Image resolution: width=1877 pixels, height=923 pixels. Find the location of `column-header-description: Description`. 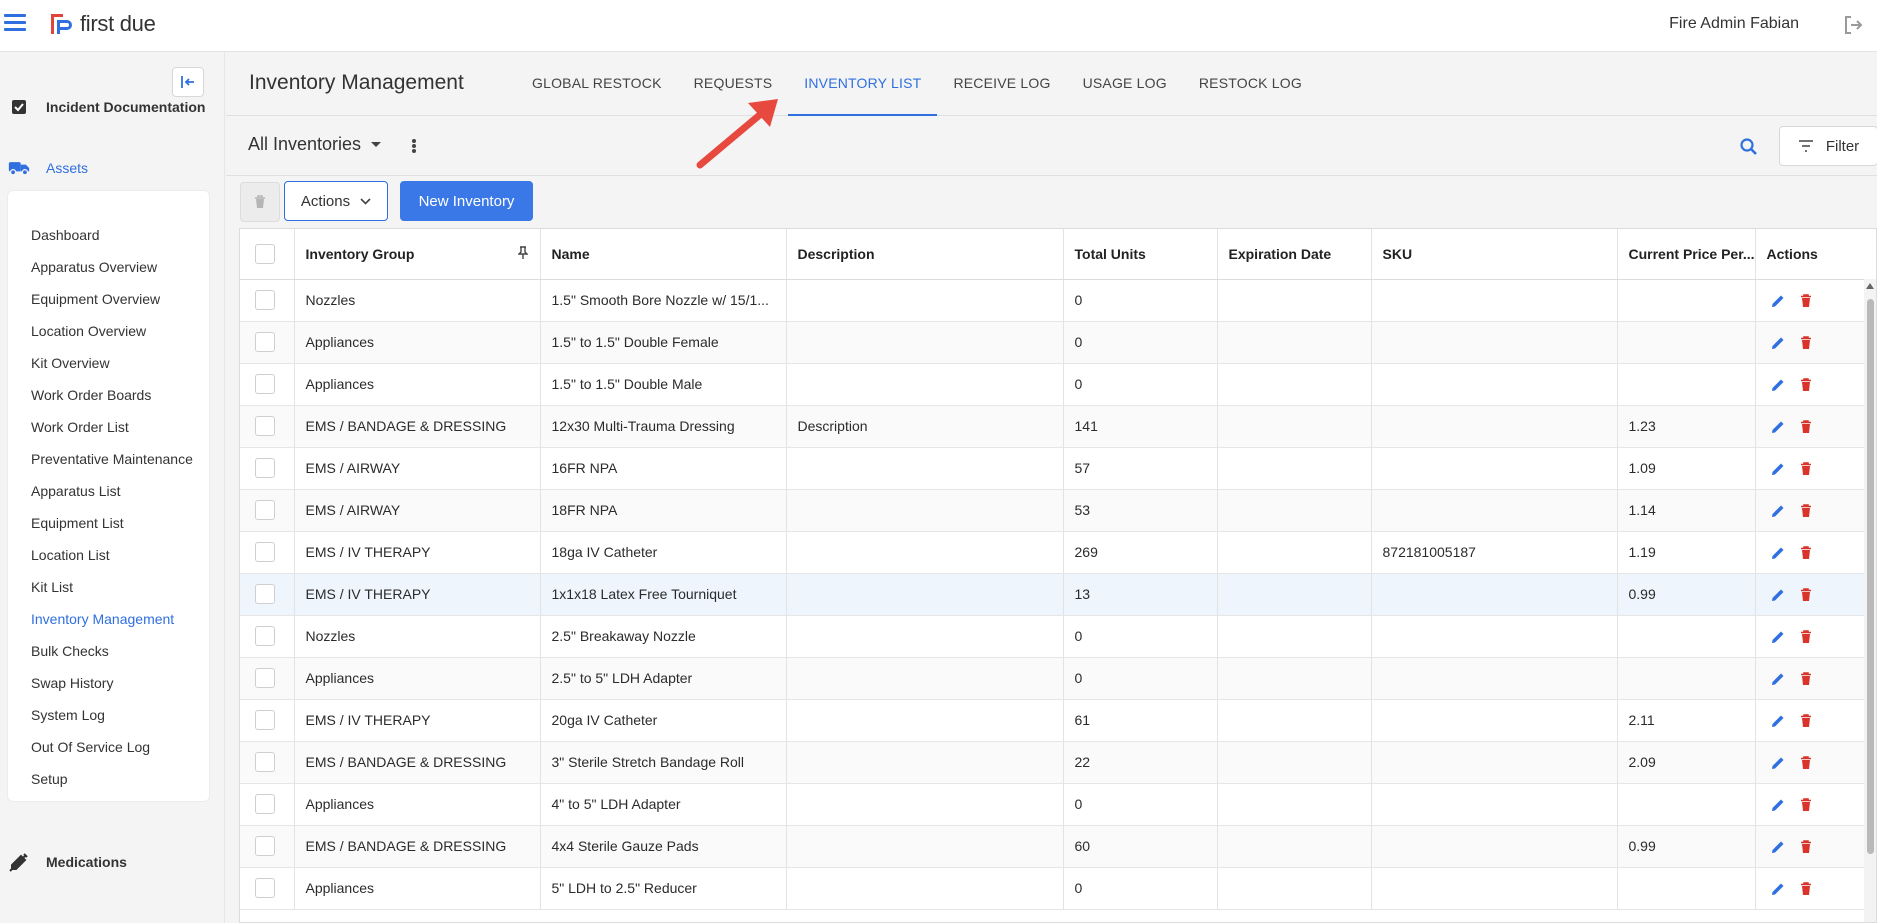

column-header-description: Description is located at coordinates (925, 254).